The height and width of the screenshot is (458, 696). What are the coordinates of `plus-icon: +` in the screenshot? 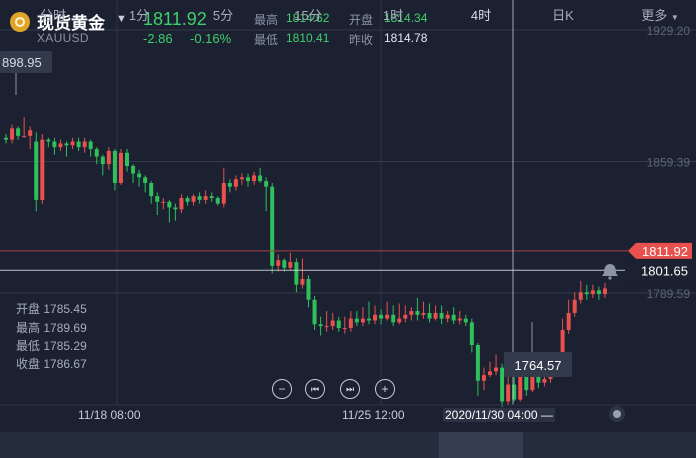 It's located at (385, 389).